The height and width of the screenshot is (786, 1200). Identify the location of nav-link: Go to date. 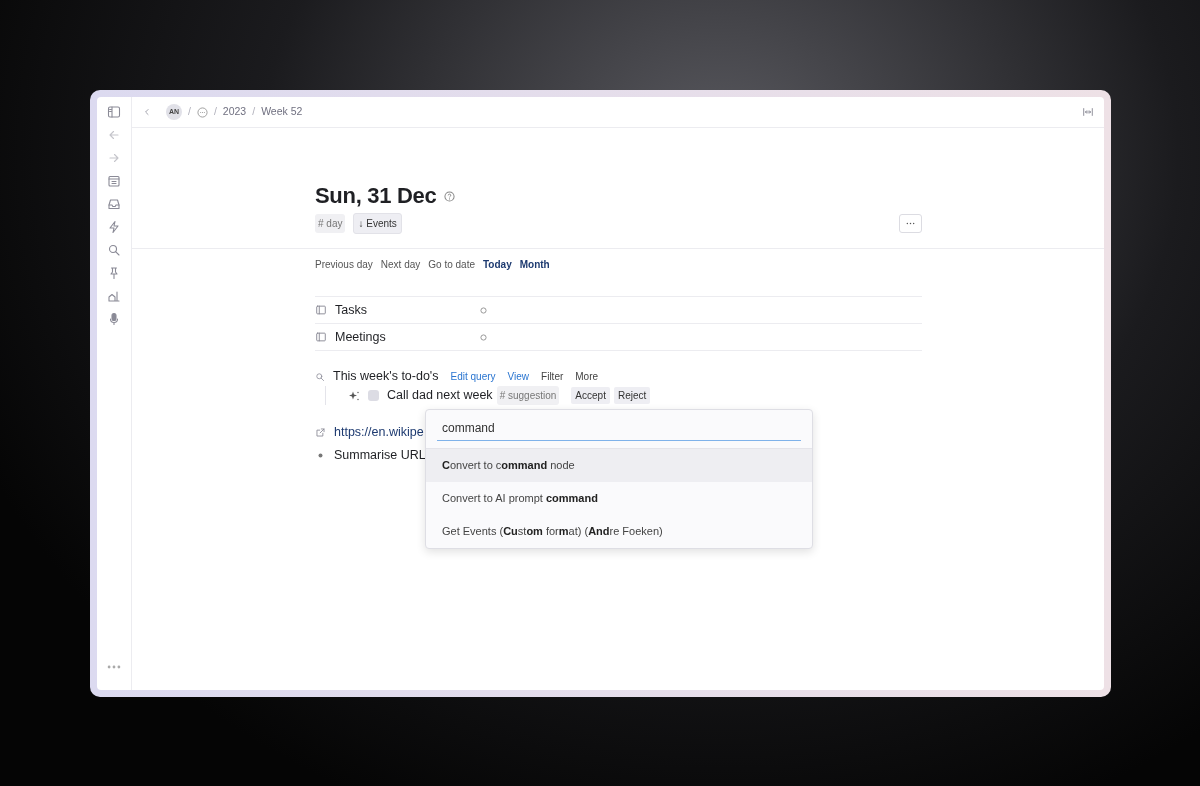
(451, 265).